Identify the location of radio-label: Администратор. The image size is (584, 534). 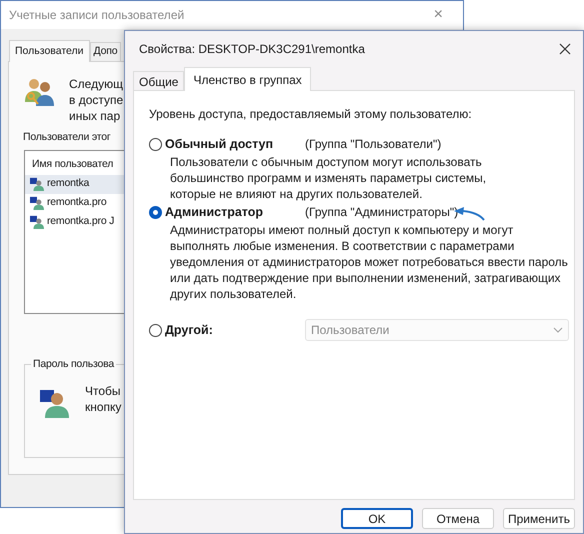
(235, 212).